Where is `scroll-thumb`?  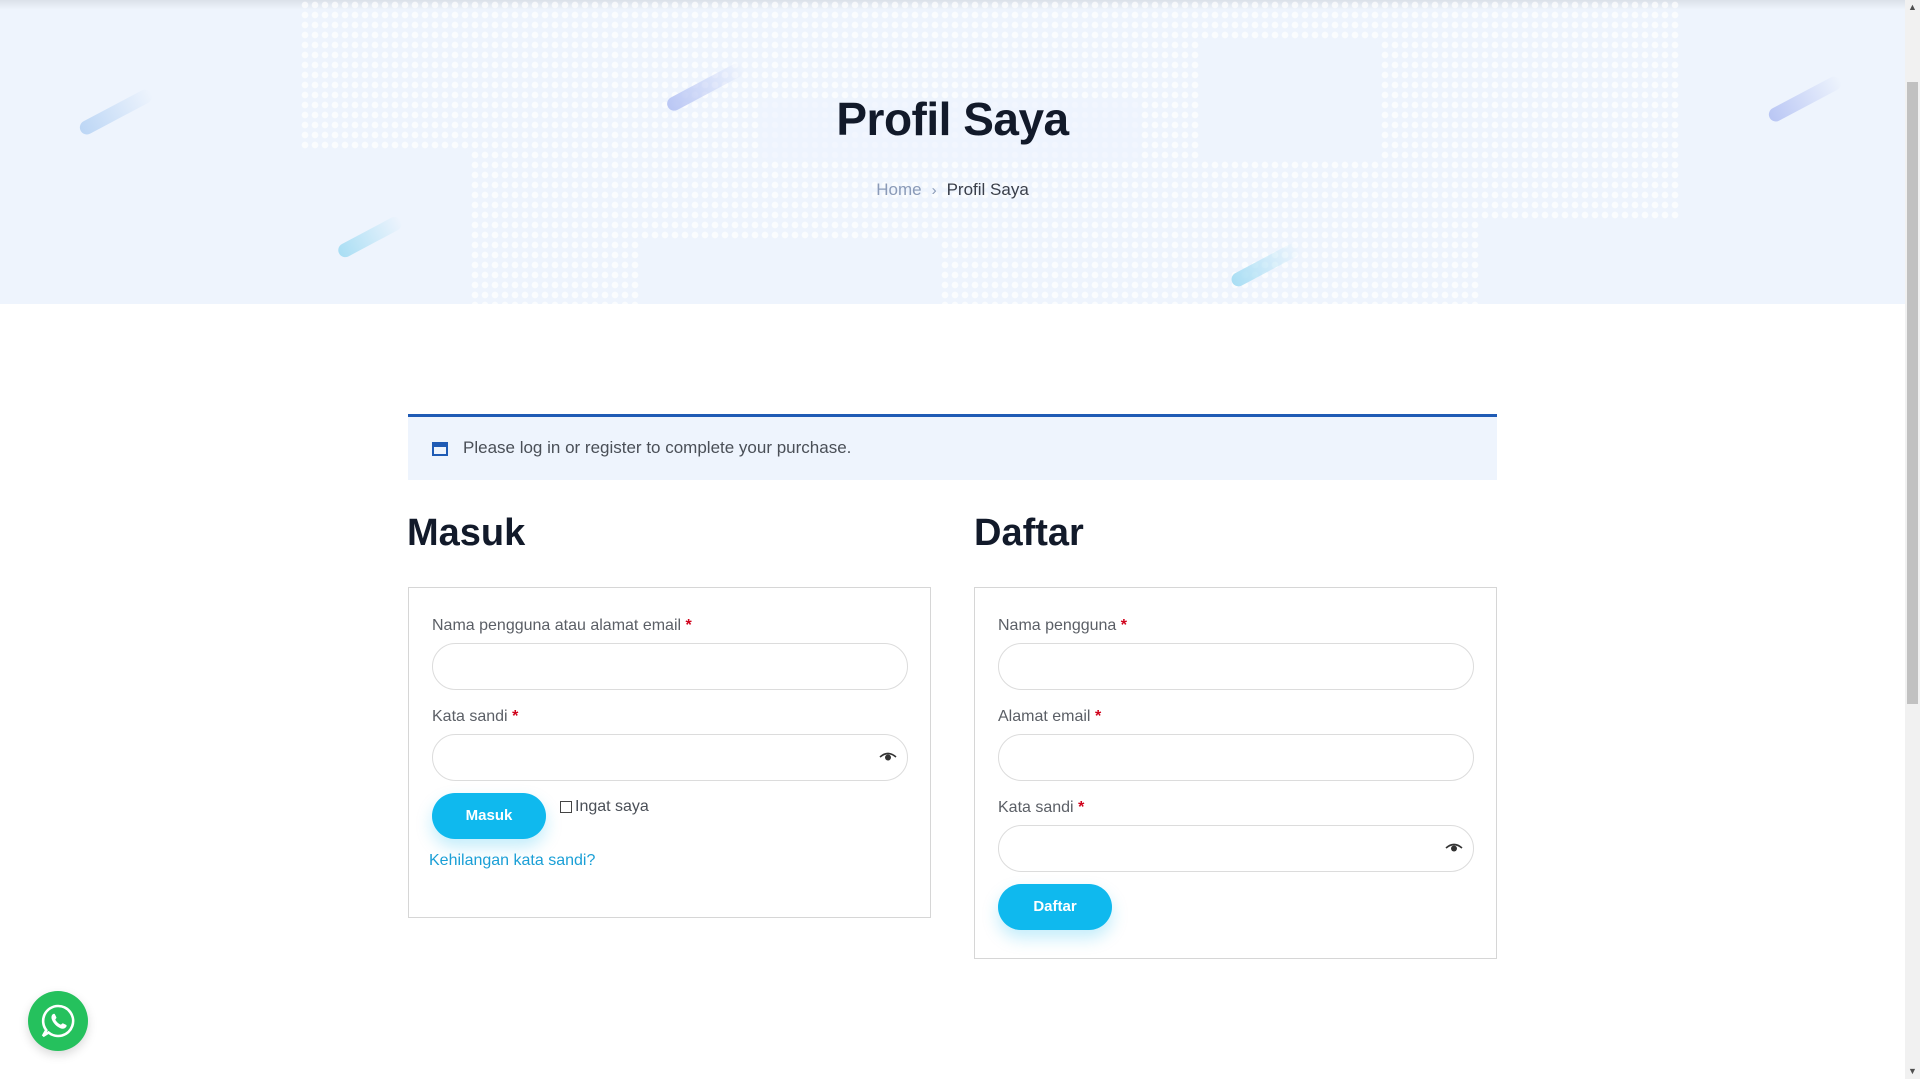 scroll-thumb is located at coordinates (1912, 393).